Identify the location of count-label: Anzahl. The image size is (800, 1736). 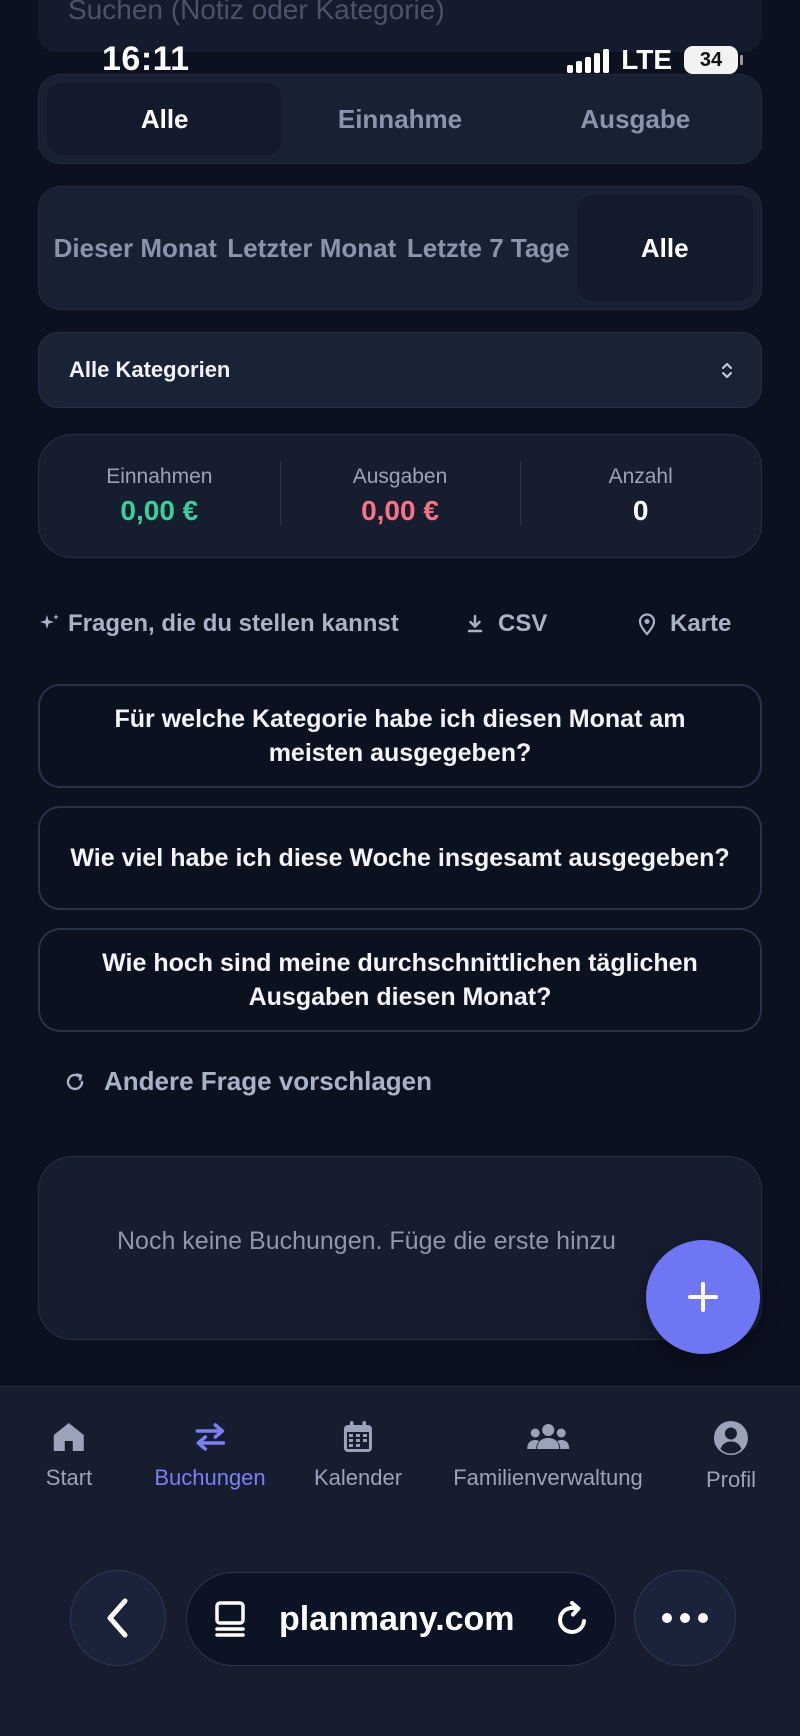
(640, 476).